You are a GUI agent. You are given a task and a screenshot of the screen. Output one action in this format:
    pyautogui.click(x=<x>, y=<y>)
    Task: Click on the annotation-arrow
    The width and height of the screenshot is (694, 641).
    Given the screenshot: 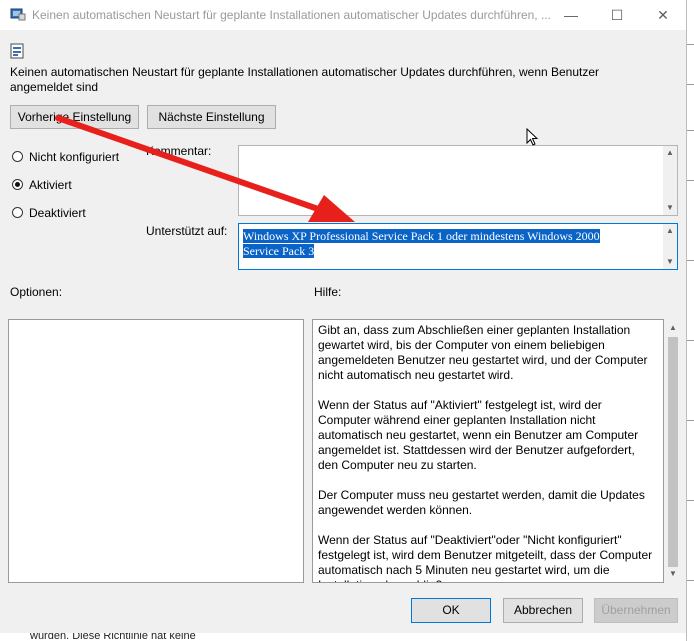 What is the action you would take?
    pyautogui.click(x=205, y=168)
    